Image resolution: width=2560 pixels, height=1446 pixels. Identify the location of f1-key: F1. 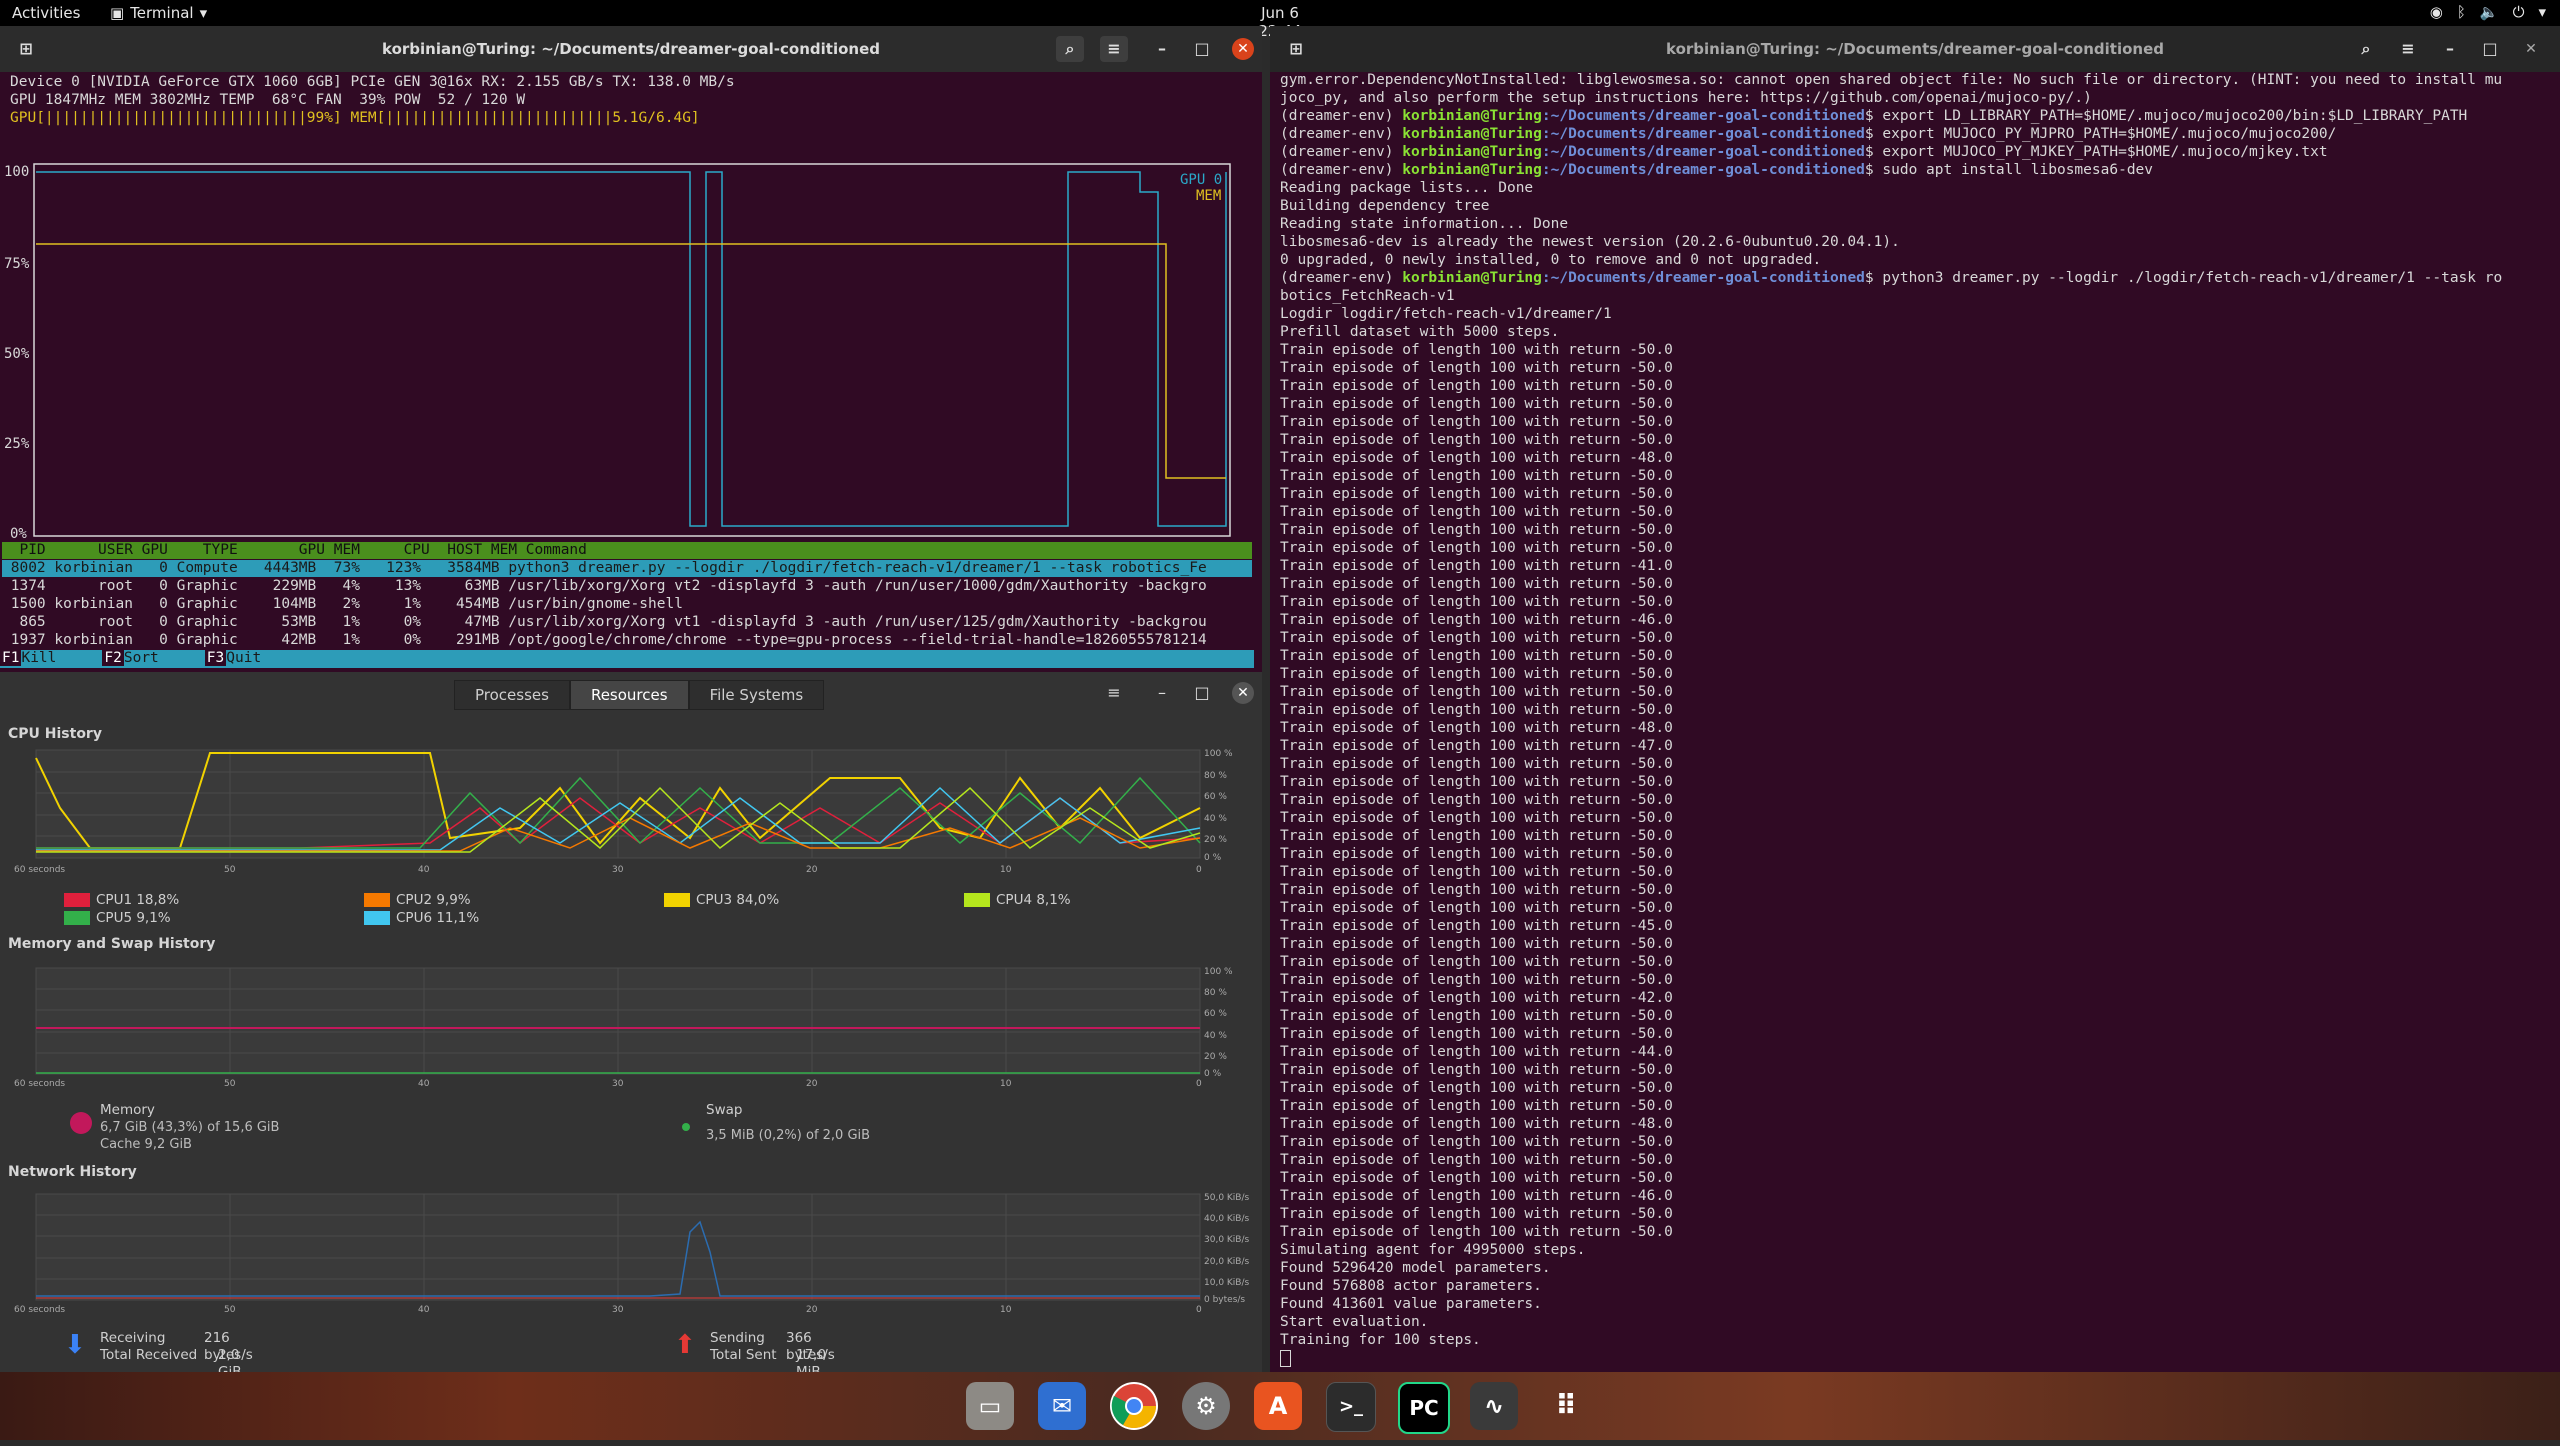
(11, 658).